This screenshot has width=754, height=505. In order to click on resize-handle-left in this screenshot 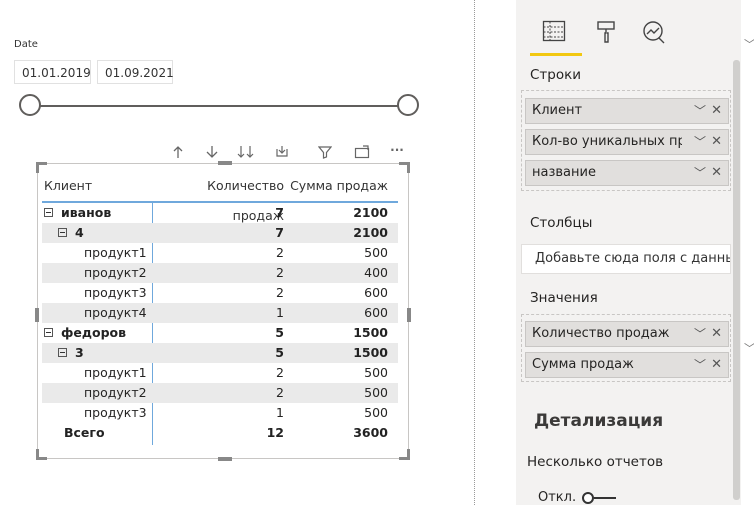, I will do `click(37, 315)`.